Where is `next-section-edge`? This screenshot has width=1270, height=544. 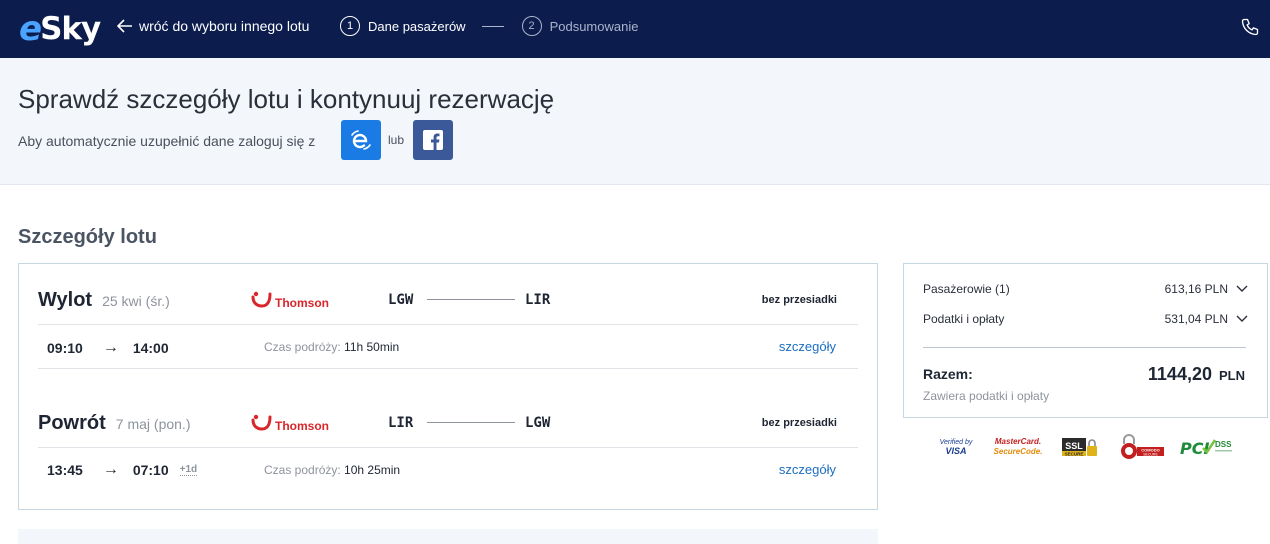
next-section-edge is located at coordinates (448, 536).